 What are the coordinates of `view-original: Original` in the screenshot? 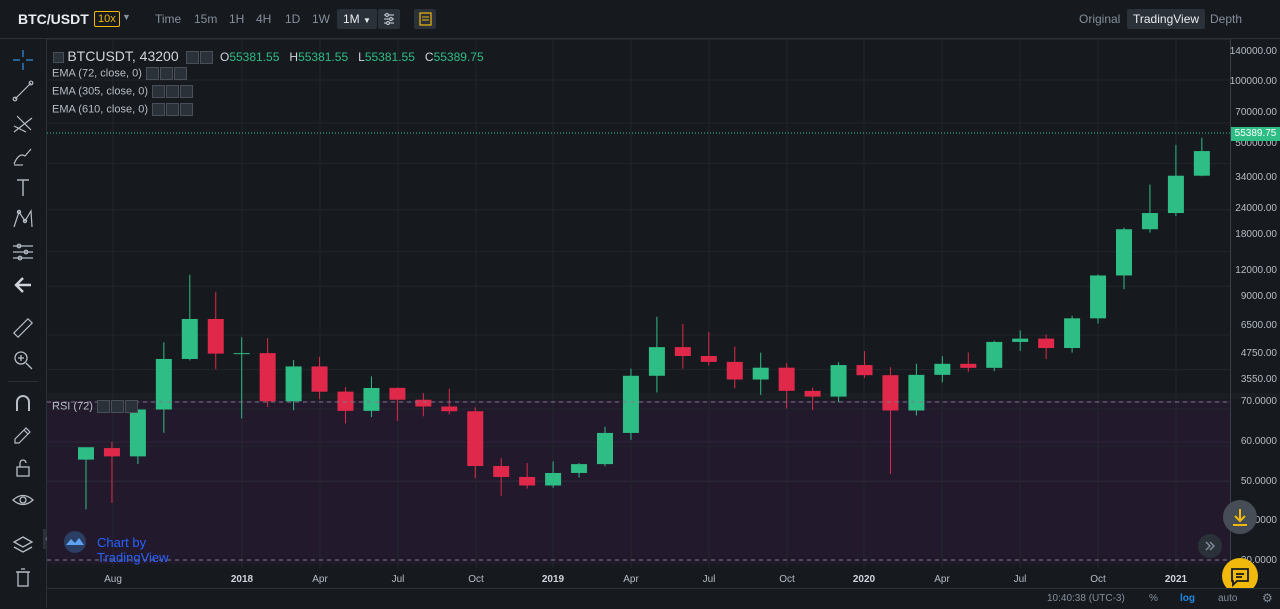 It's located at (1099, 19).